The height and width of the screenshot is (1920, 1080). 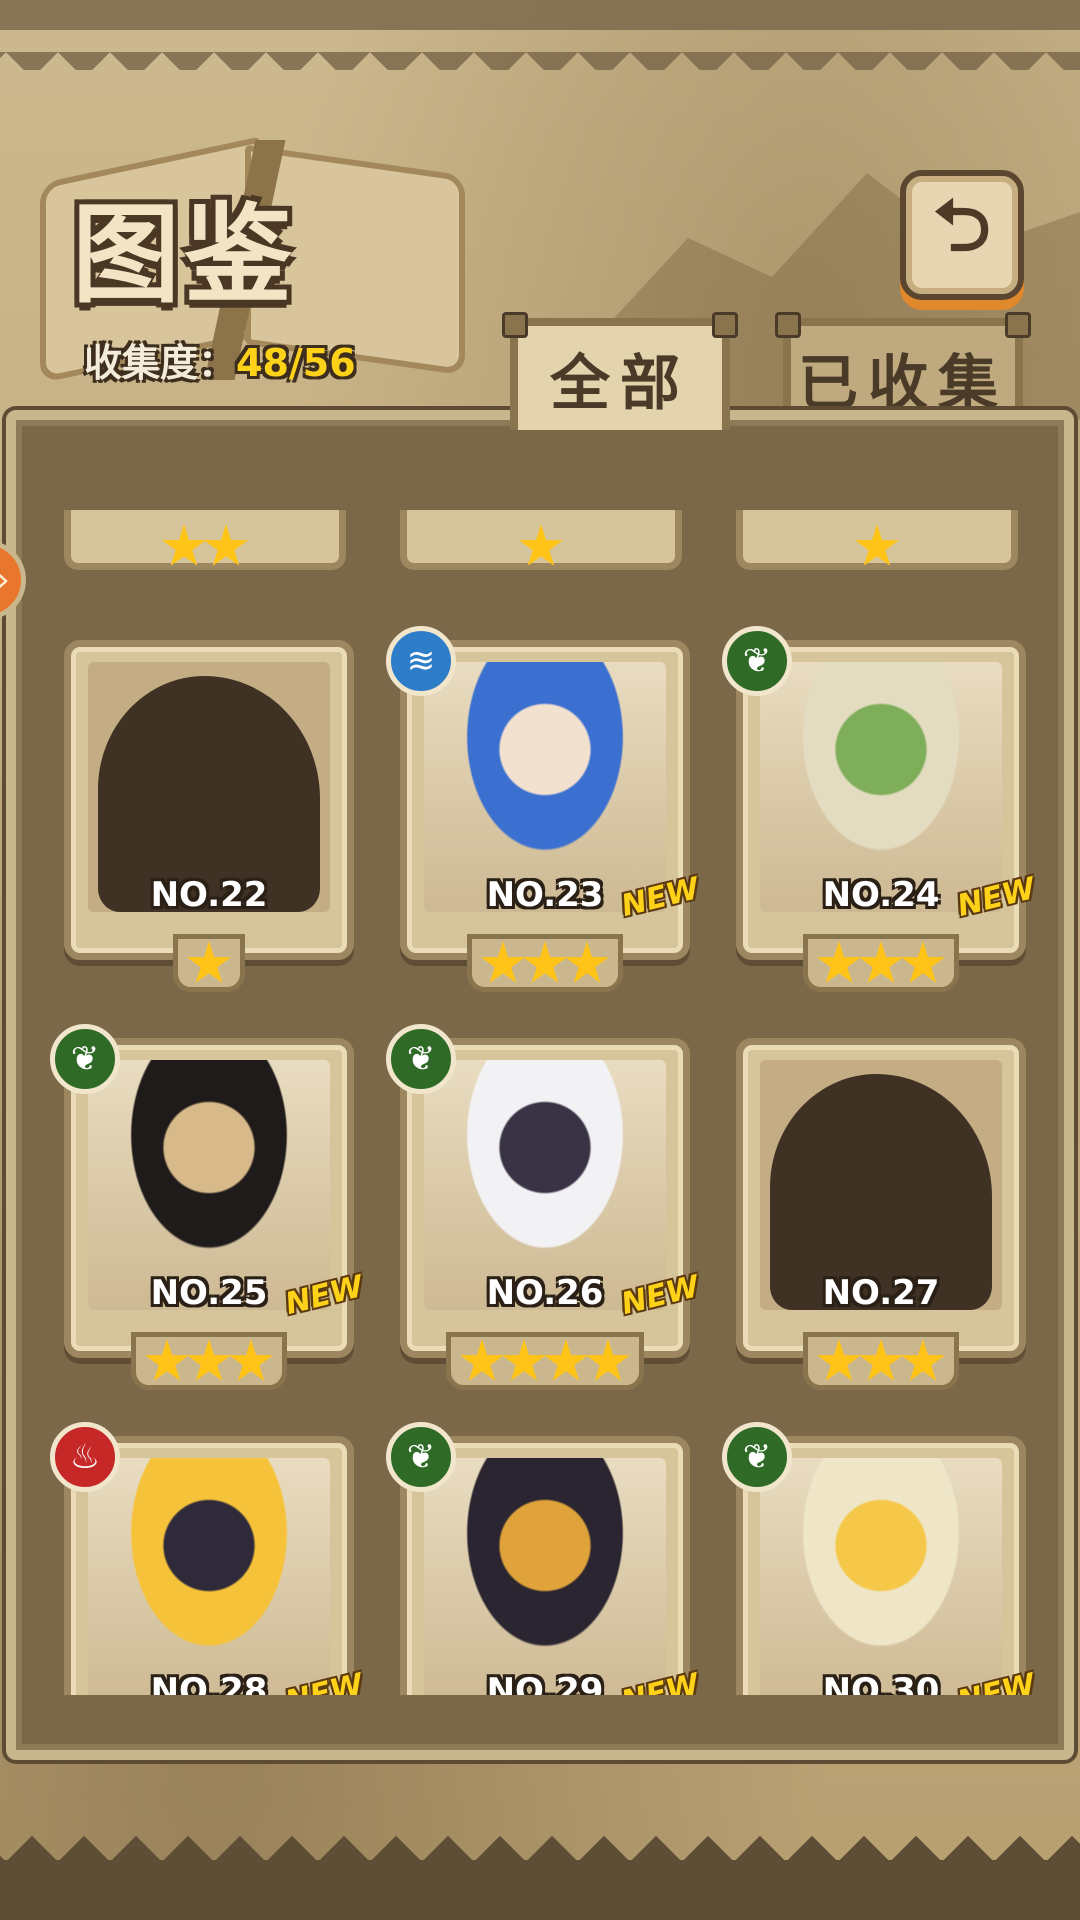 What do you see at coordinates (620, 383) in the screenshot?
I see `tab-all-label: 全部` at bounding box center [620, 383].